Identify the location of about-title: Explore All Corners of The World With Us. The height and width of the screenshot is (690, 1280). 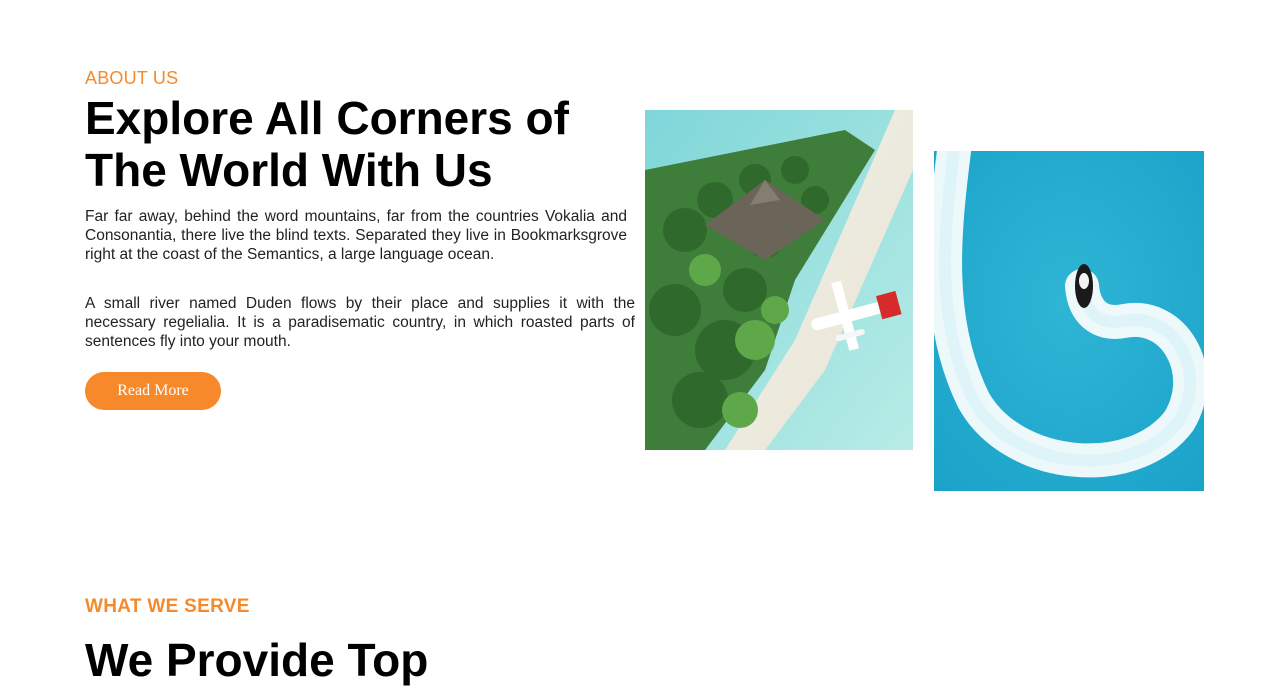
(327, 144).